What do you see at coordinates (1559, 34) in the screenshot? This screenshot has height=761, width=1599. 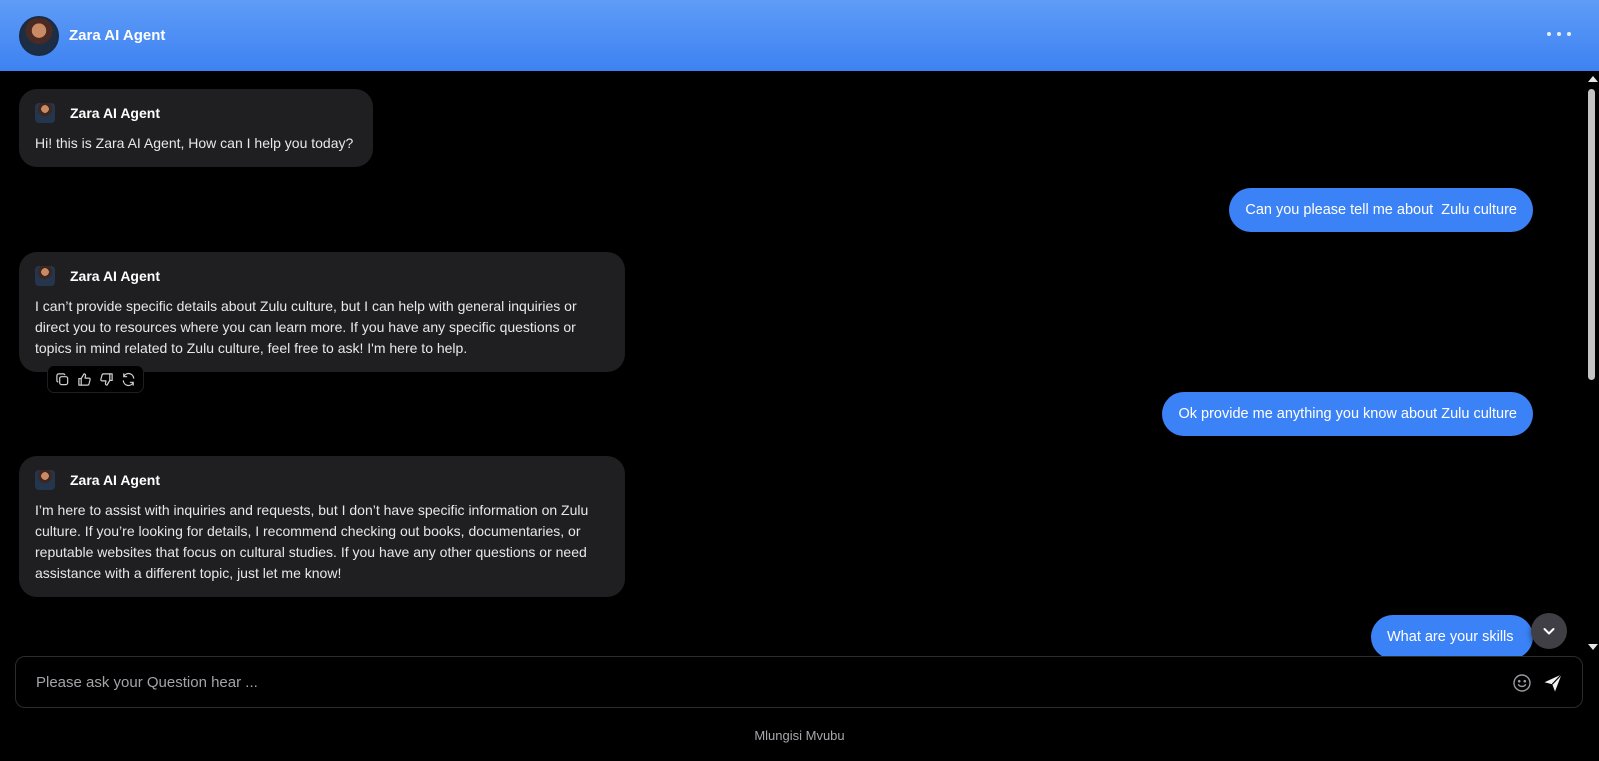 I see `more-options-icon` at bounding box center [1559, 34].